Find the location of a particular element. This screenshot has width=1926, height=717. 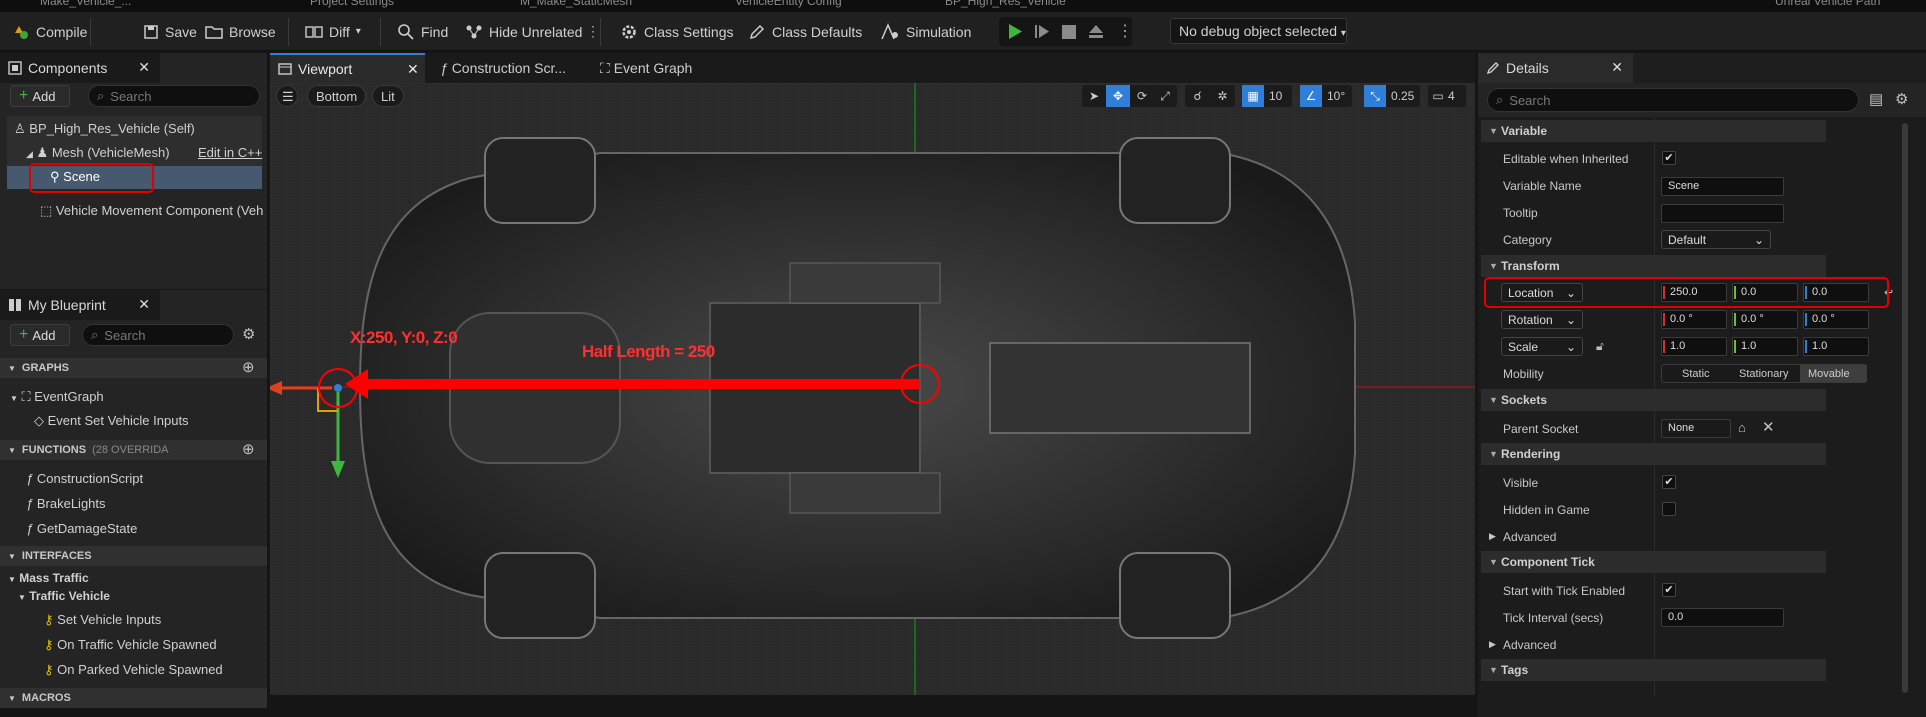

save-button: Save is located at coordinates (170, 31).